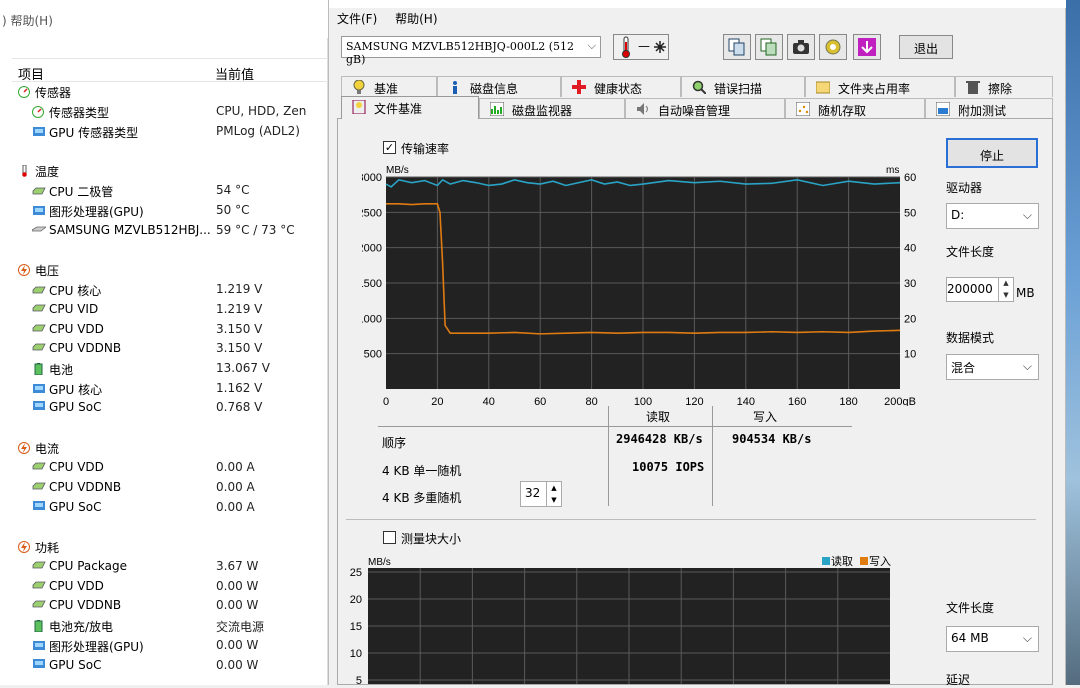 The image size is (1080, 688). Describe the element at coordinates (171, 646) in the screenshot. I see `sensor-row: 图形处理器(GPU) 0.00 W` at that location.